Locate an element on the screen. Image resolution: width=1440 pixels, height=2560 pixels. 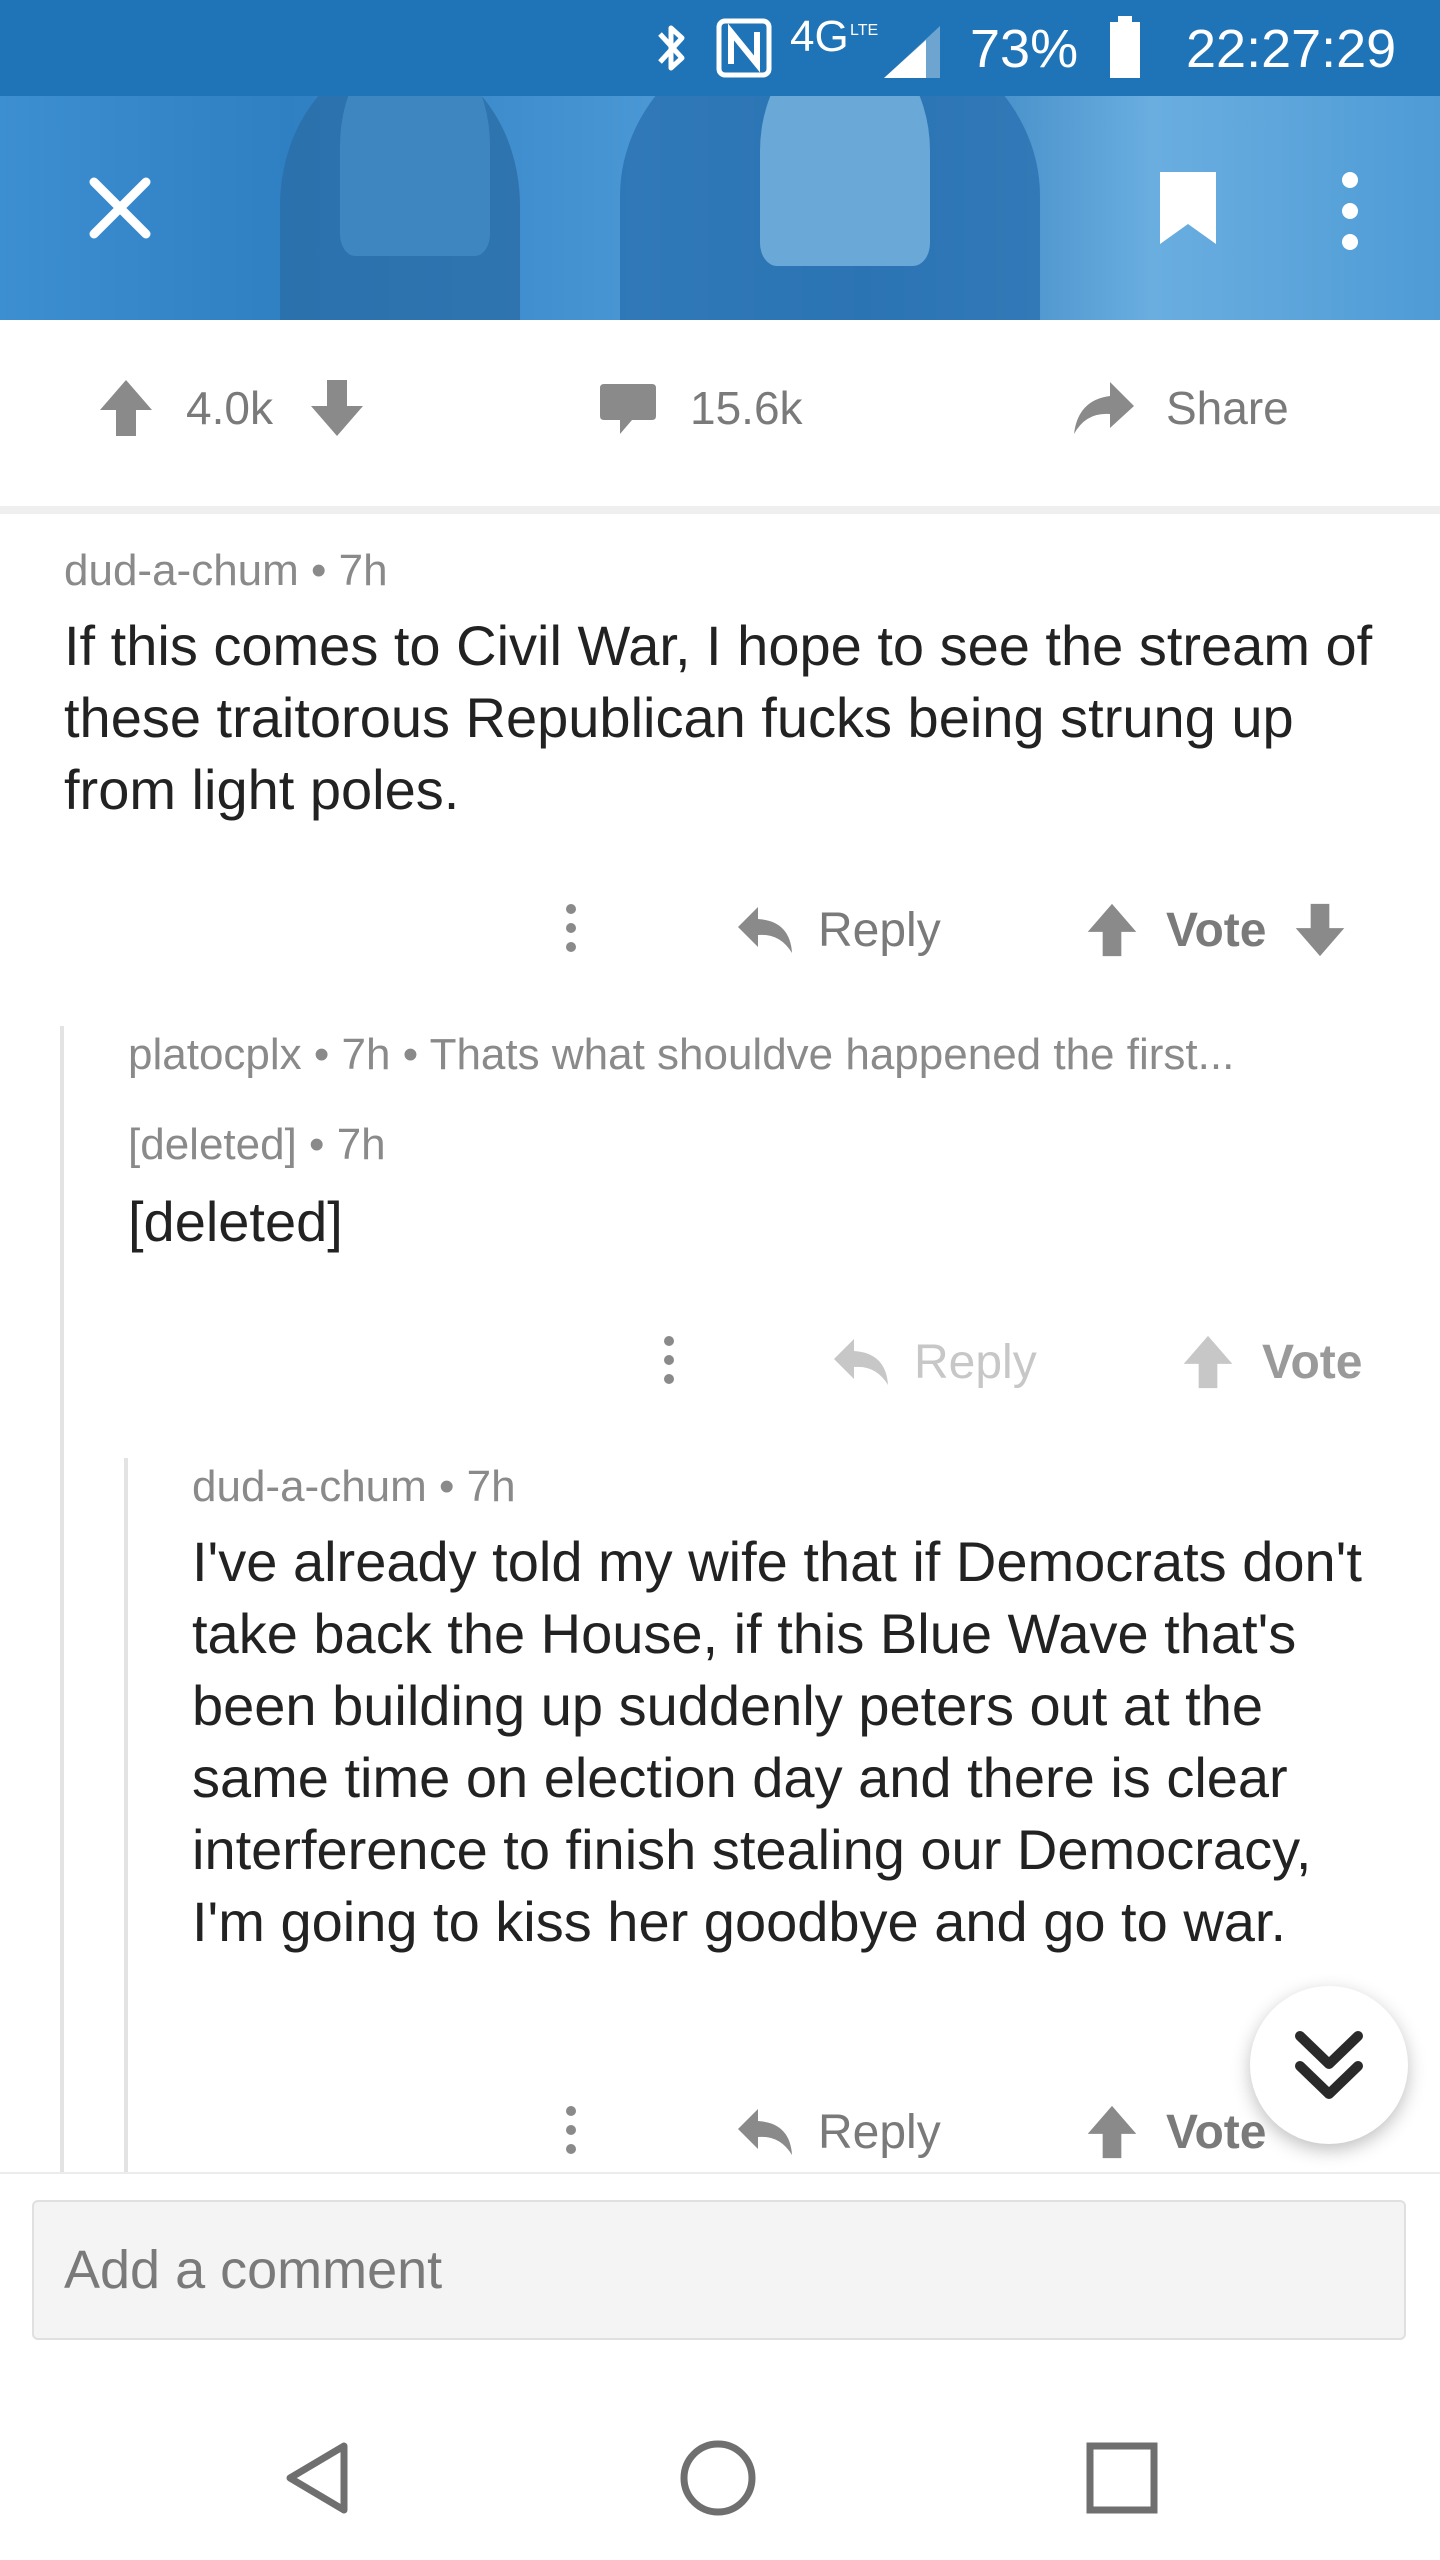
network-type: 4G is located at coordinates (819, 36).